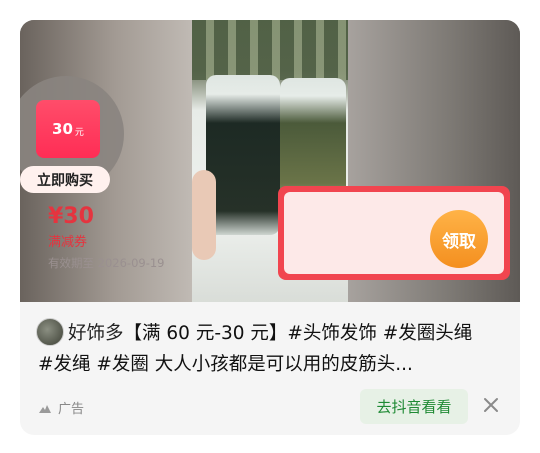 This screenshot has width=540, height=453. I want to click on hand, so click(204, 215).